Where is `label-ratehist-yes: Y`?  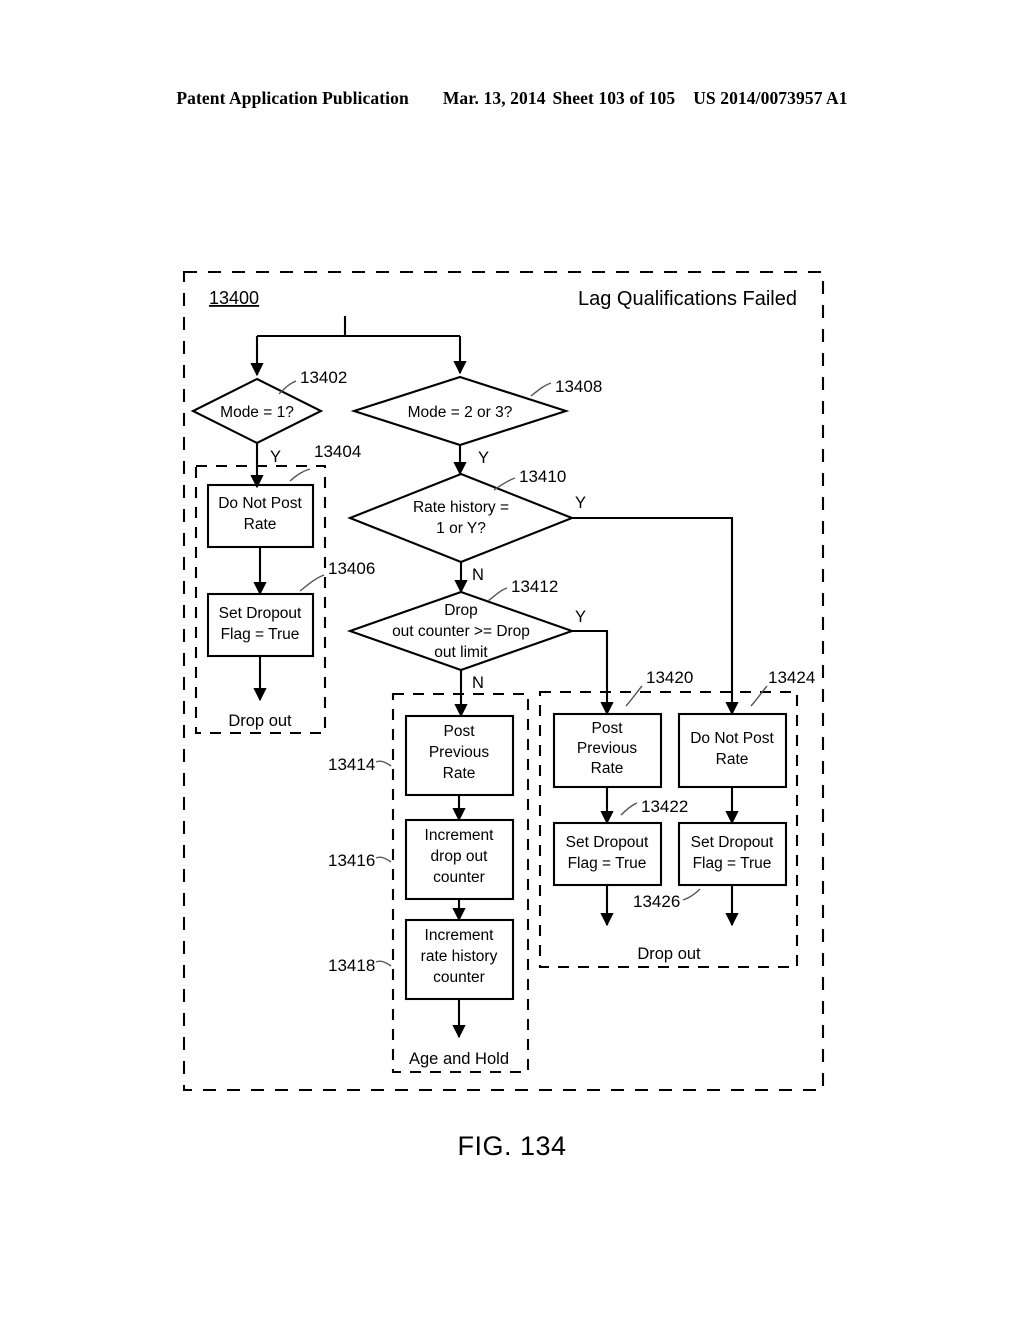 label-ratehist-yes: Y is located at coordinates (580, 503).